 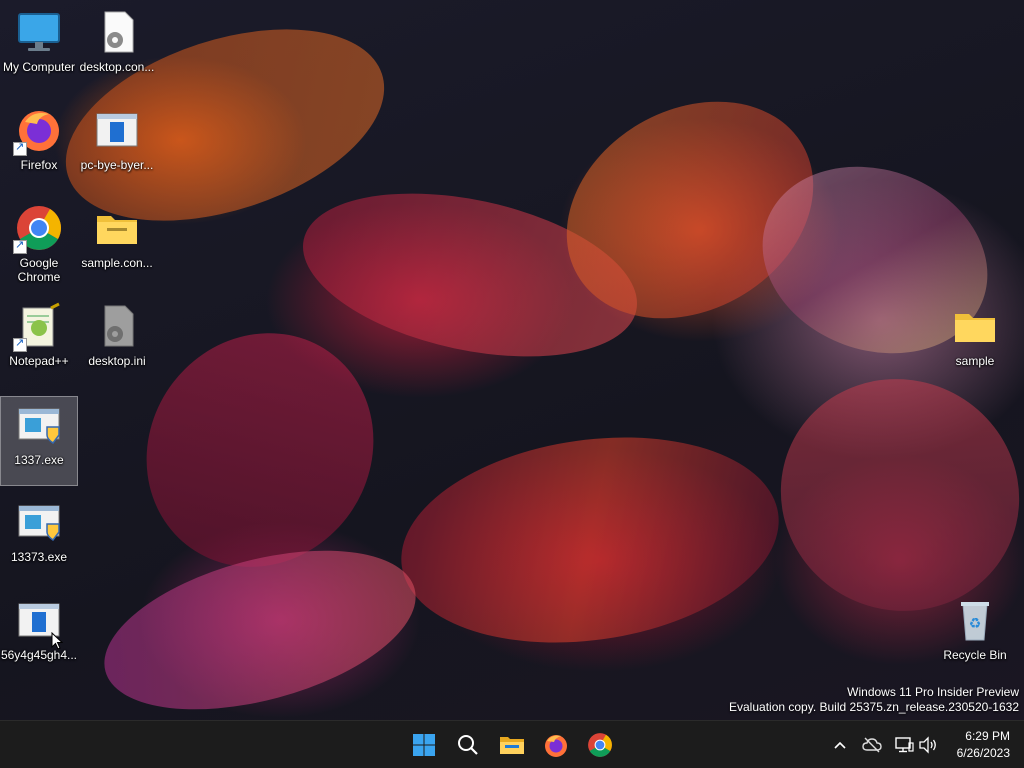 What do you see at coordinates (975, 361) in the screenshot?
I see `icon-label: sample` at bounding box center [975, 361].